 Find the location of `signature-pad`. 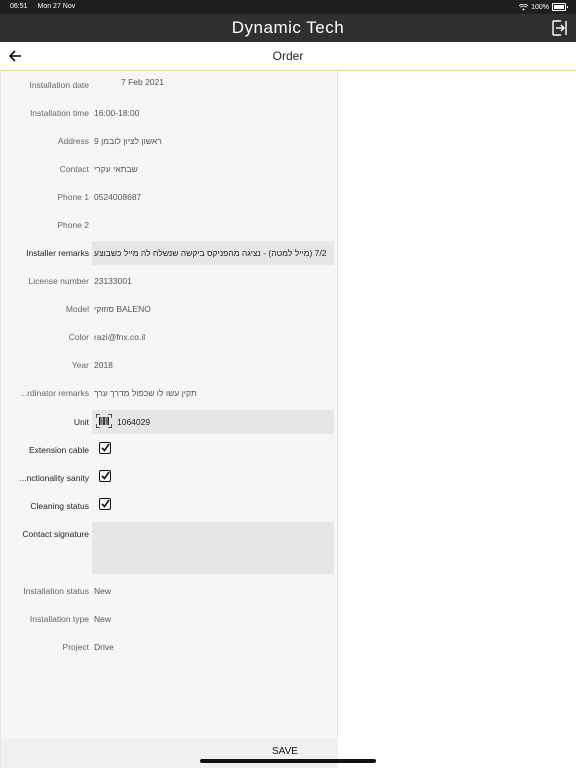

signature-pad is located at coordinates (213, 548).